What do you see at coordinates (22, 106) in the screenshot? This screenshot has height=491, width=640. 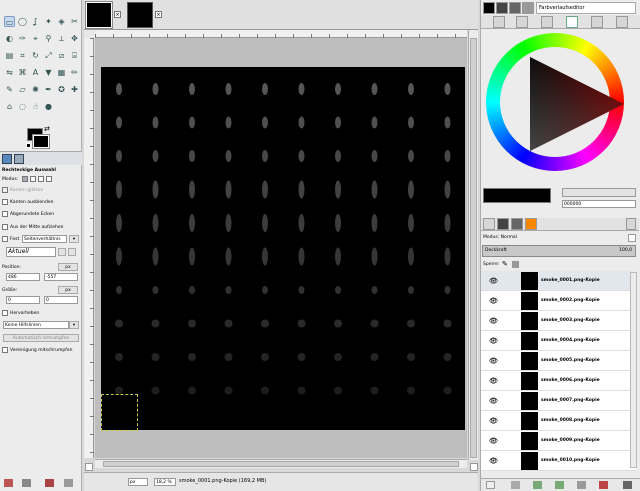 I see `blur-tool-icon: ◌` at bounding box center [22, 106].